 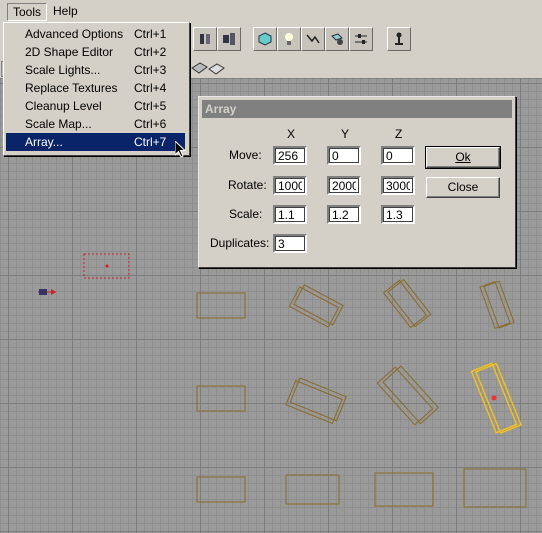 I want to click on rotate-y-field, so click(x=344, y=185).